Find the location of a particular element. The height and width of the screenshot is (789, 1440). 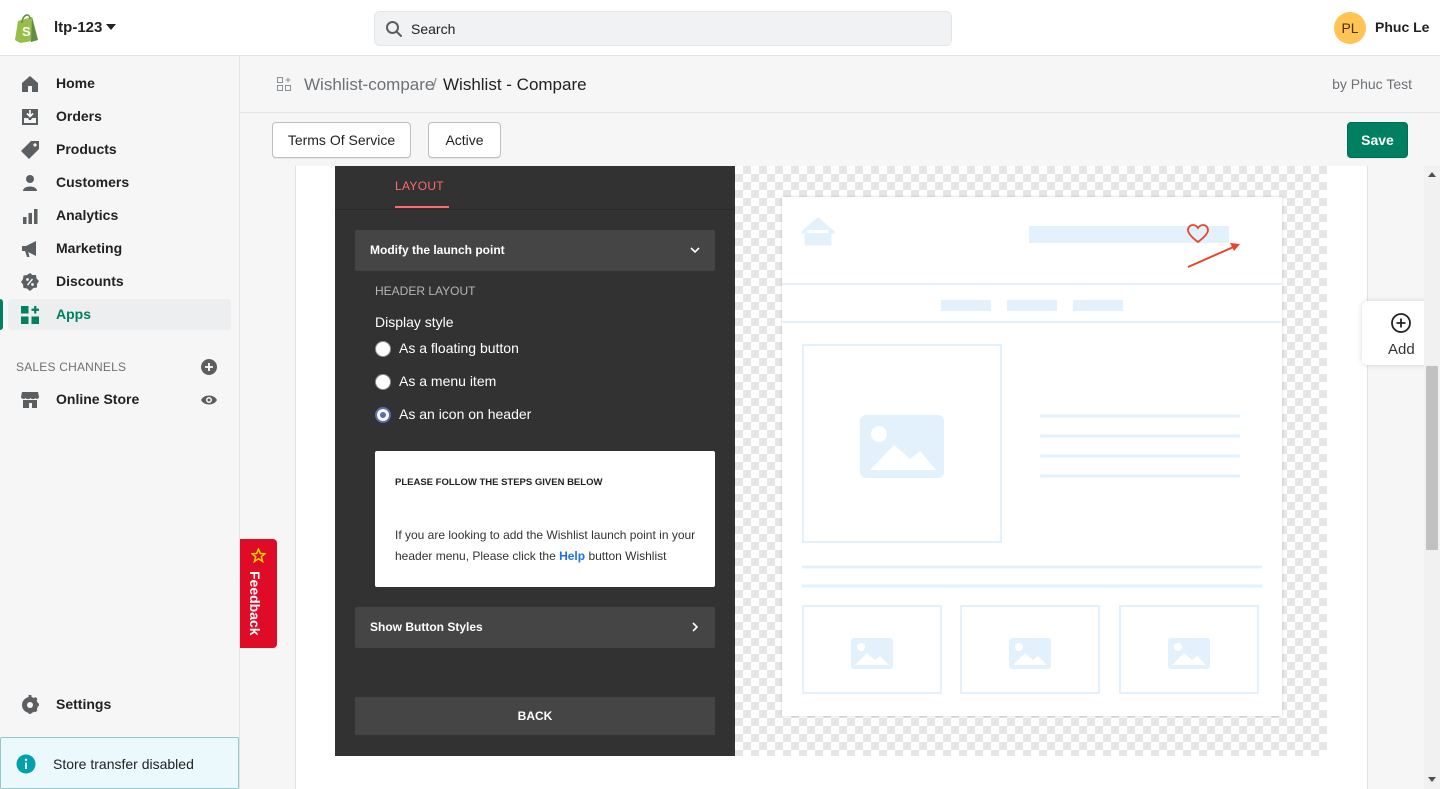

radio-menu-item: As a menu item is located at coordinates (525, 382).